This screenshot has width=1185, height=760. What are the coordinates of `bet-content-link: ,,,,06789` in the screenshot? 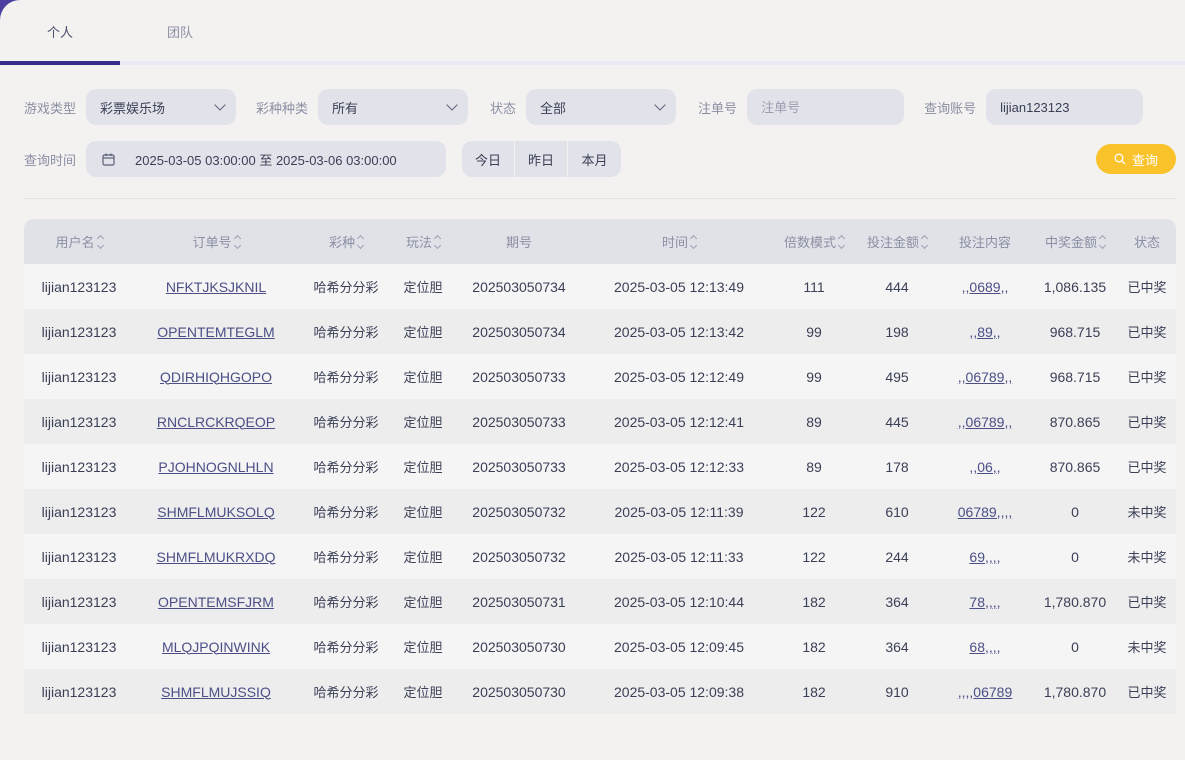 It's located at (985, 692).